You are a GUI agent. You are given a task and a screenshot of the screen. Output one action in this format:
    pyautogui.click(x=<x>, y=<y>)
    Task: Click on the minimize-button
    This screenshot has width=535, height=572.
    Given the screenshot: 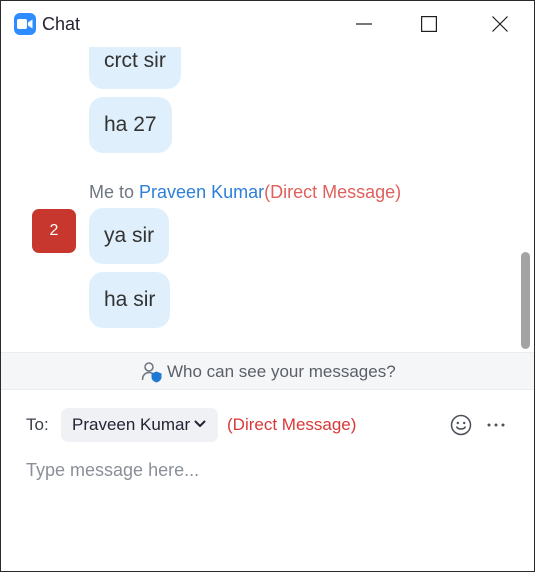 What is the action you would take?
    pyautogui.click(x=364, y=24)
    